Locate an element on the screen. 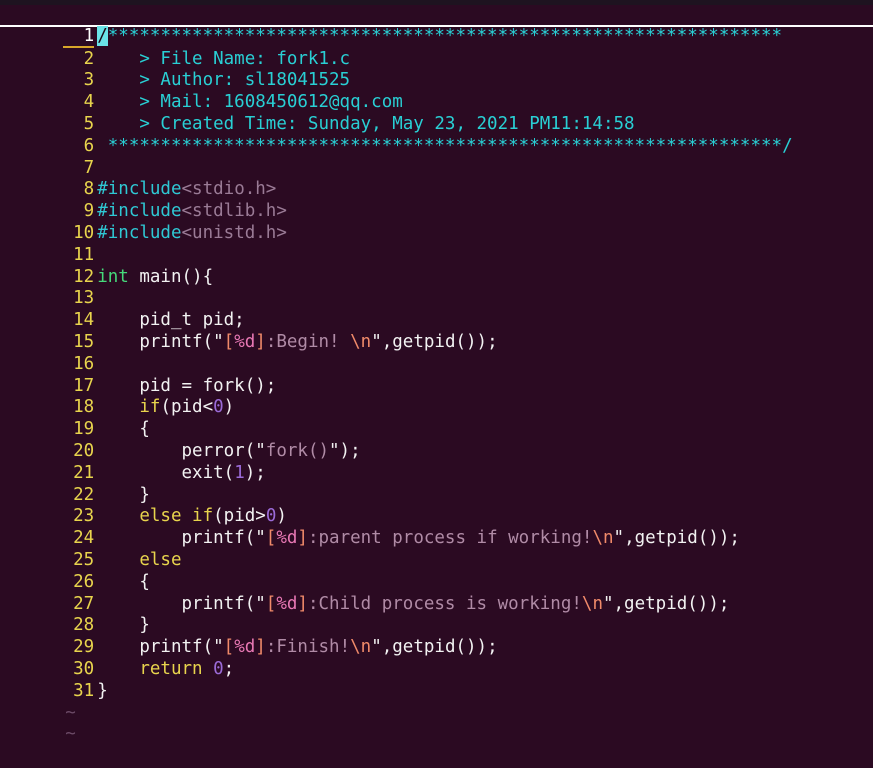 This screenshot has width=873, height=768. code-line-10: 10 #include<unistd.h> is located at coordinates (436, 222).